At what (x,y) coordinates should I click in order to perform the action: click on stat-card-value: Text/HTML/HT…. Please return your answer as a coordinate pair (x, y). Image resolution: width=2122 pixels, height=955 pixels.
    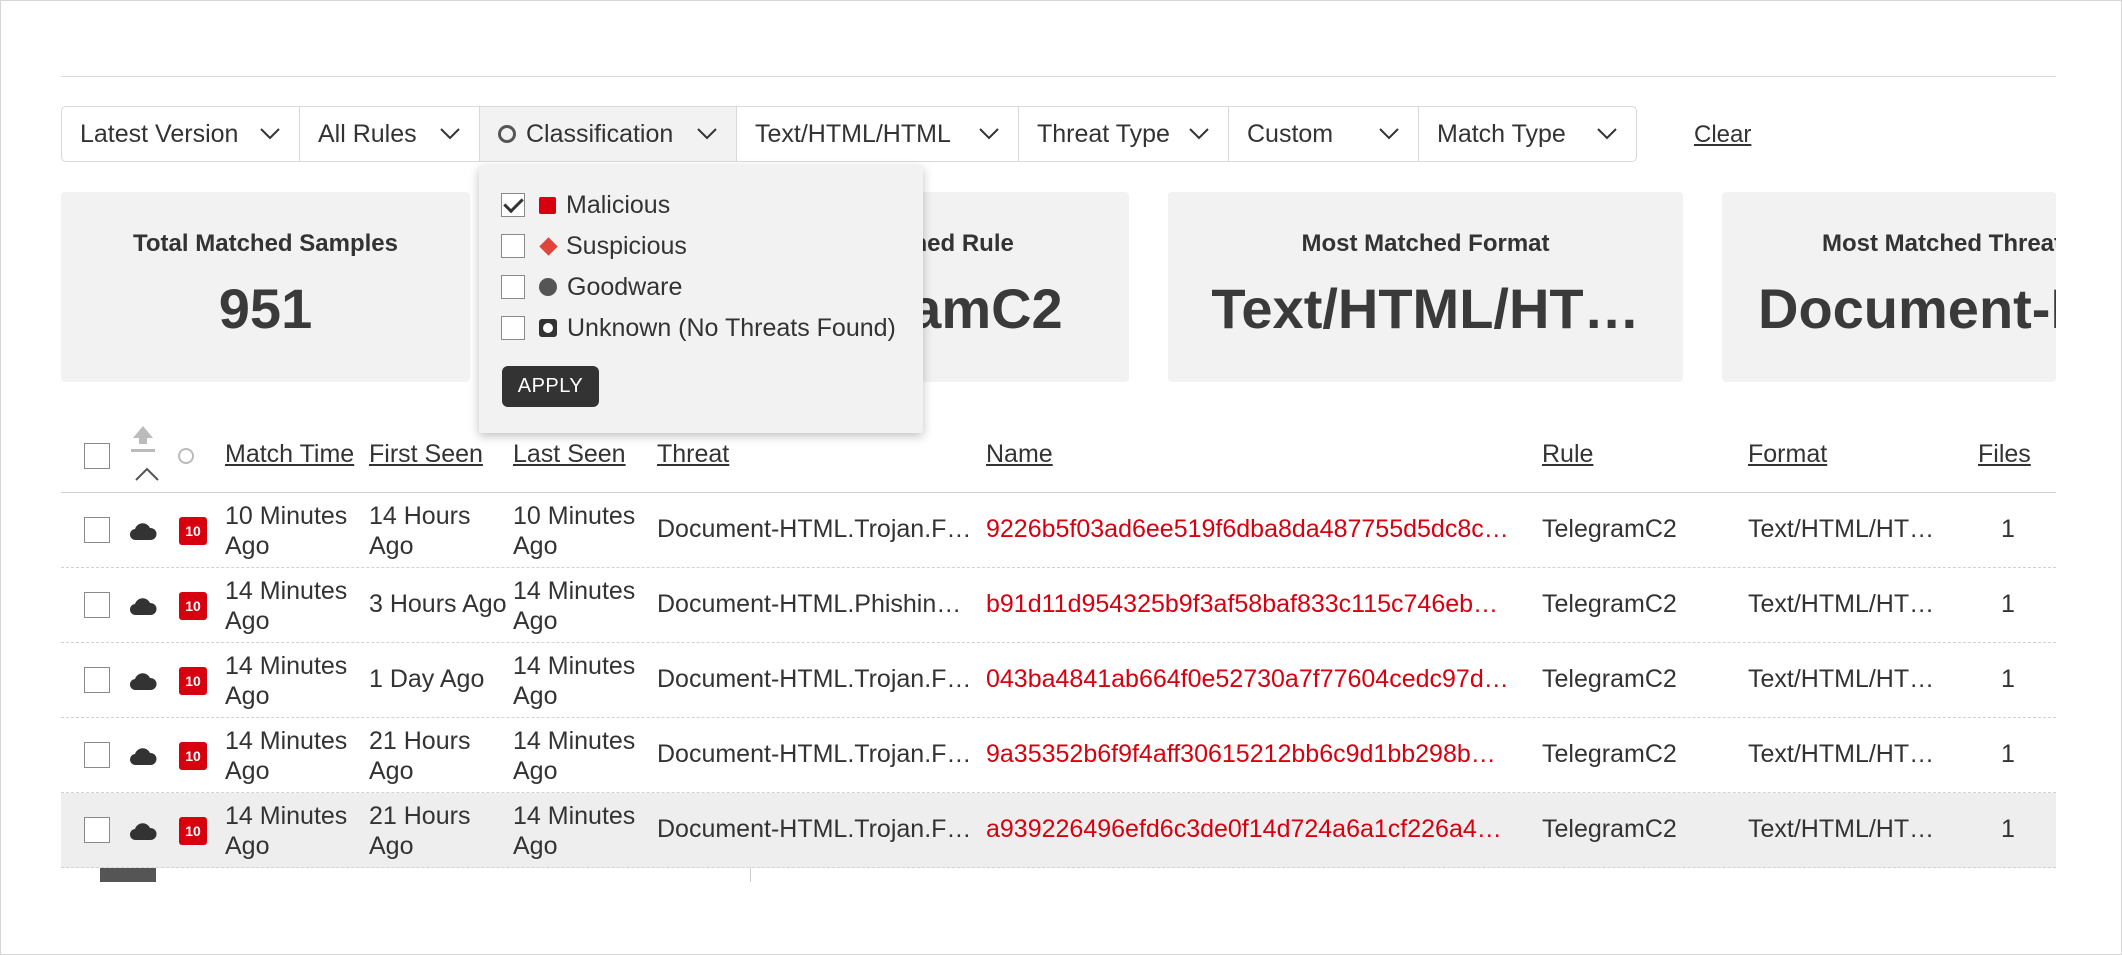
    Looking at the image, I should click on (1425, 308).